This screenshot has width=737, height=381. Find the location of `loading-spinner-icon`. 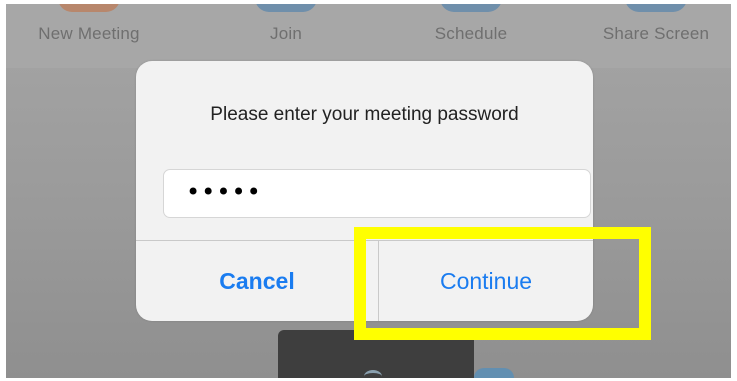

loading-spinner-icon is located at coordinates (373, 374).